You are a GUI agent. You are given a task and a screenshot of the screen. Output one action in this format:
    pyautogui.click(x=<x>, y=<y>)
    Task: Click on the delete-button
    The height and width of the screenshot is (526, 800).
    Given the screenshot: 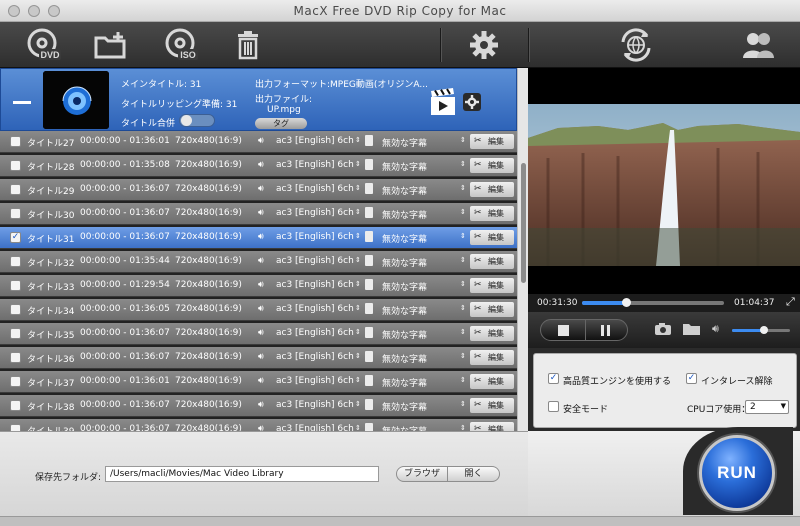 What is the action you would take?
    pyautogui.click(x=248, y=45)
    